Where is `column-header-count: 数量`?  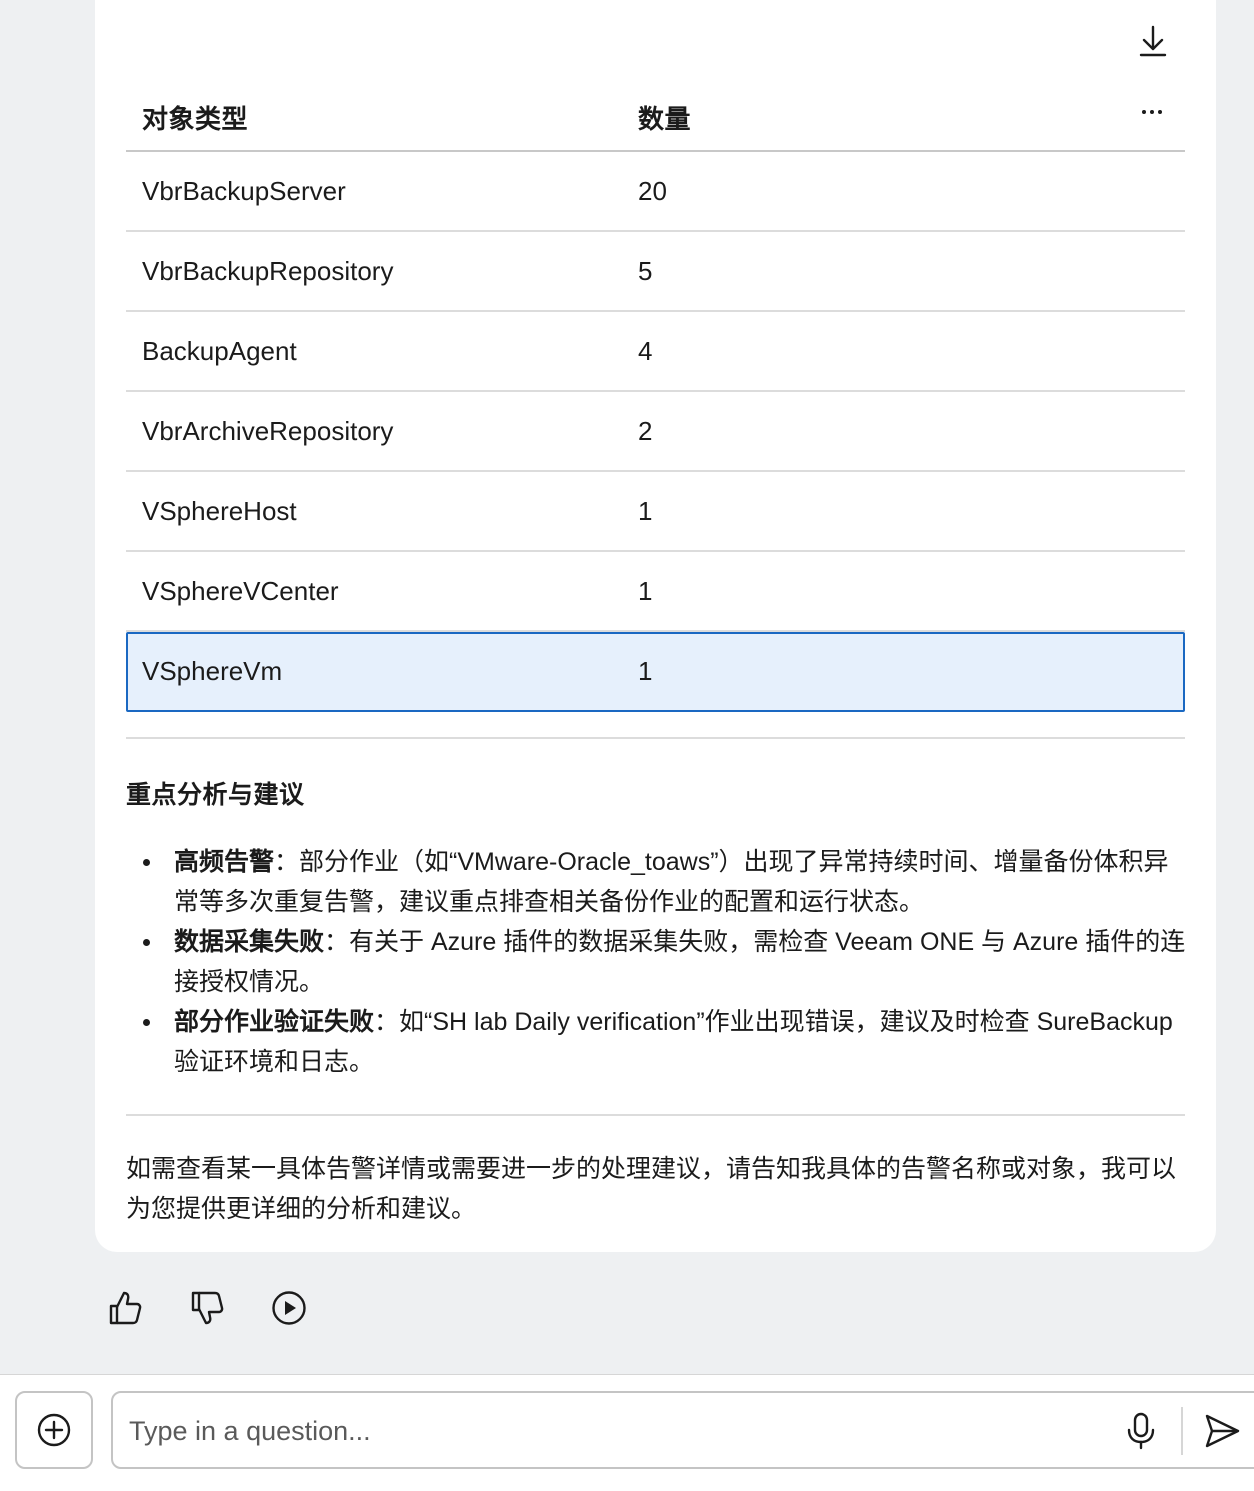 column-header-count: 数量 is located at coordinates (664, 117).